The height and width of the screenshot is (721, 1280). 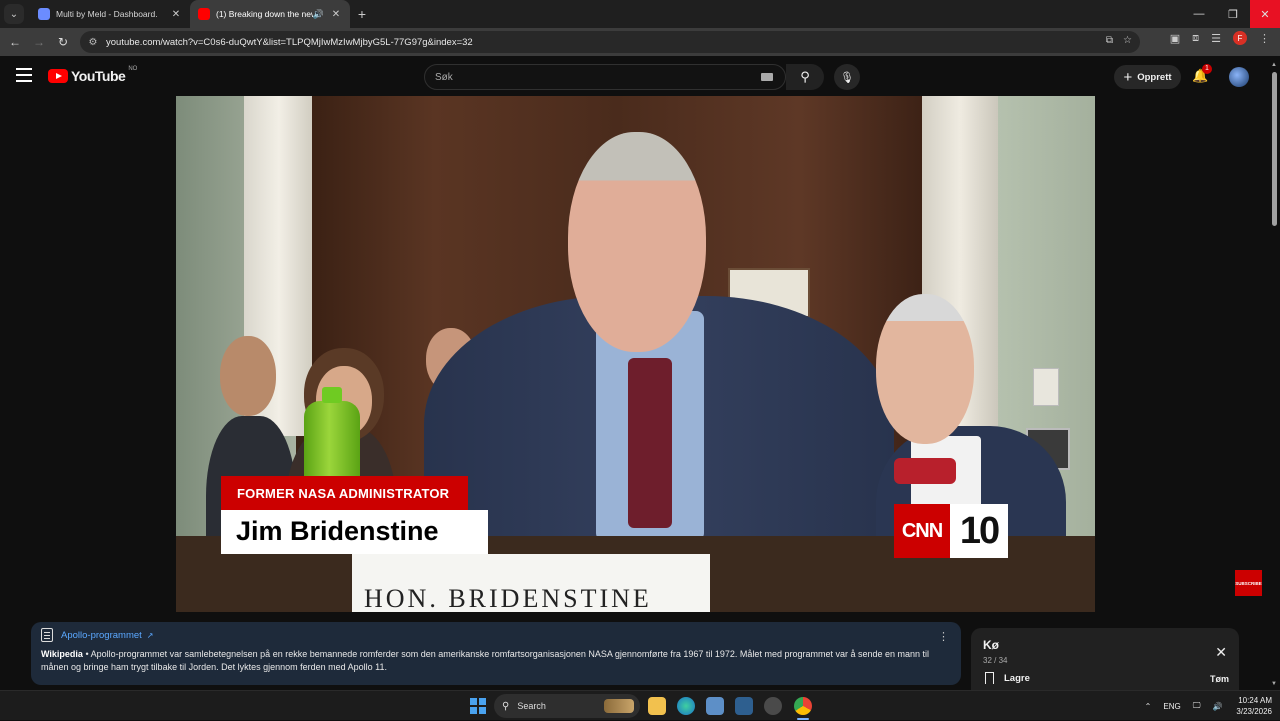 I want to click on lower-third-title: FORMER NASA ADMINISTRATOR, so click(x=344, y=493).